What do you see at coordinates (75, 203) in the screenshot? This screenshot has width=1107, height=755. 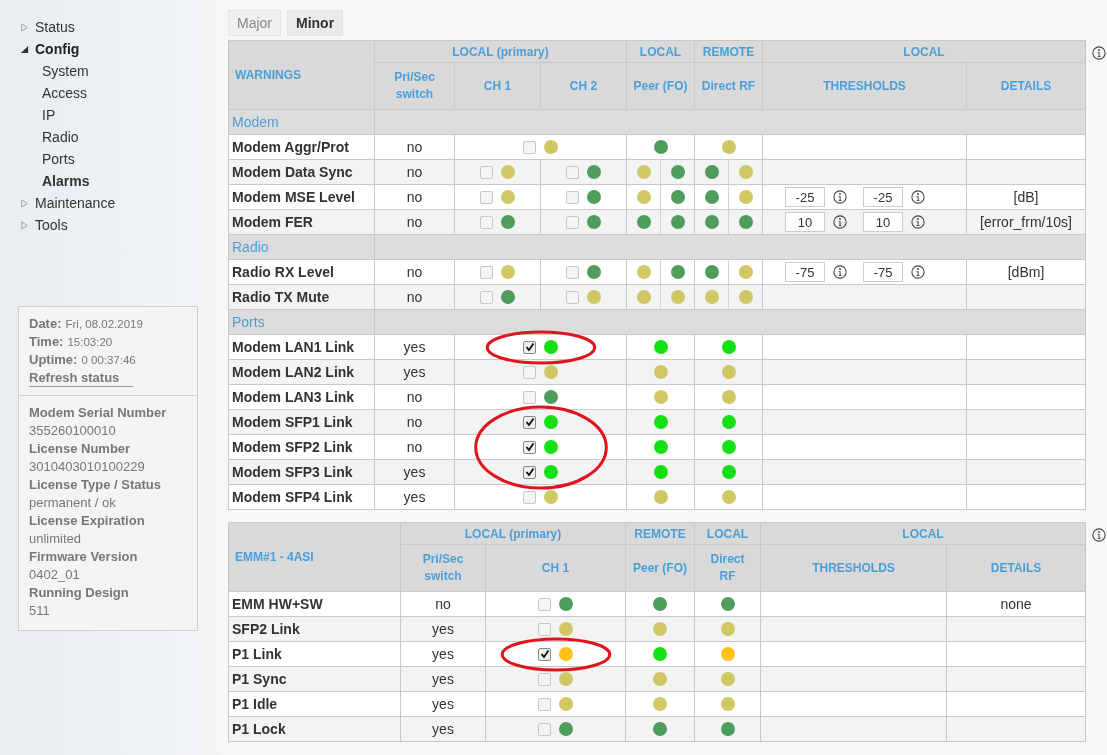 I see `nav-item: Maintenance` at bounding box center [75, 203].